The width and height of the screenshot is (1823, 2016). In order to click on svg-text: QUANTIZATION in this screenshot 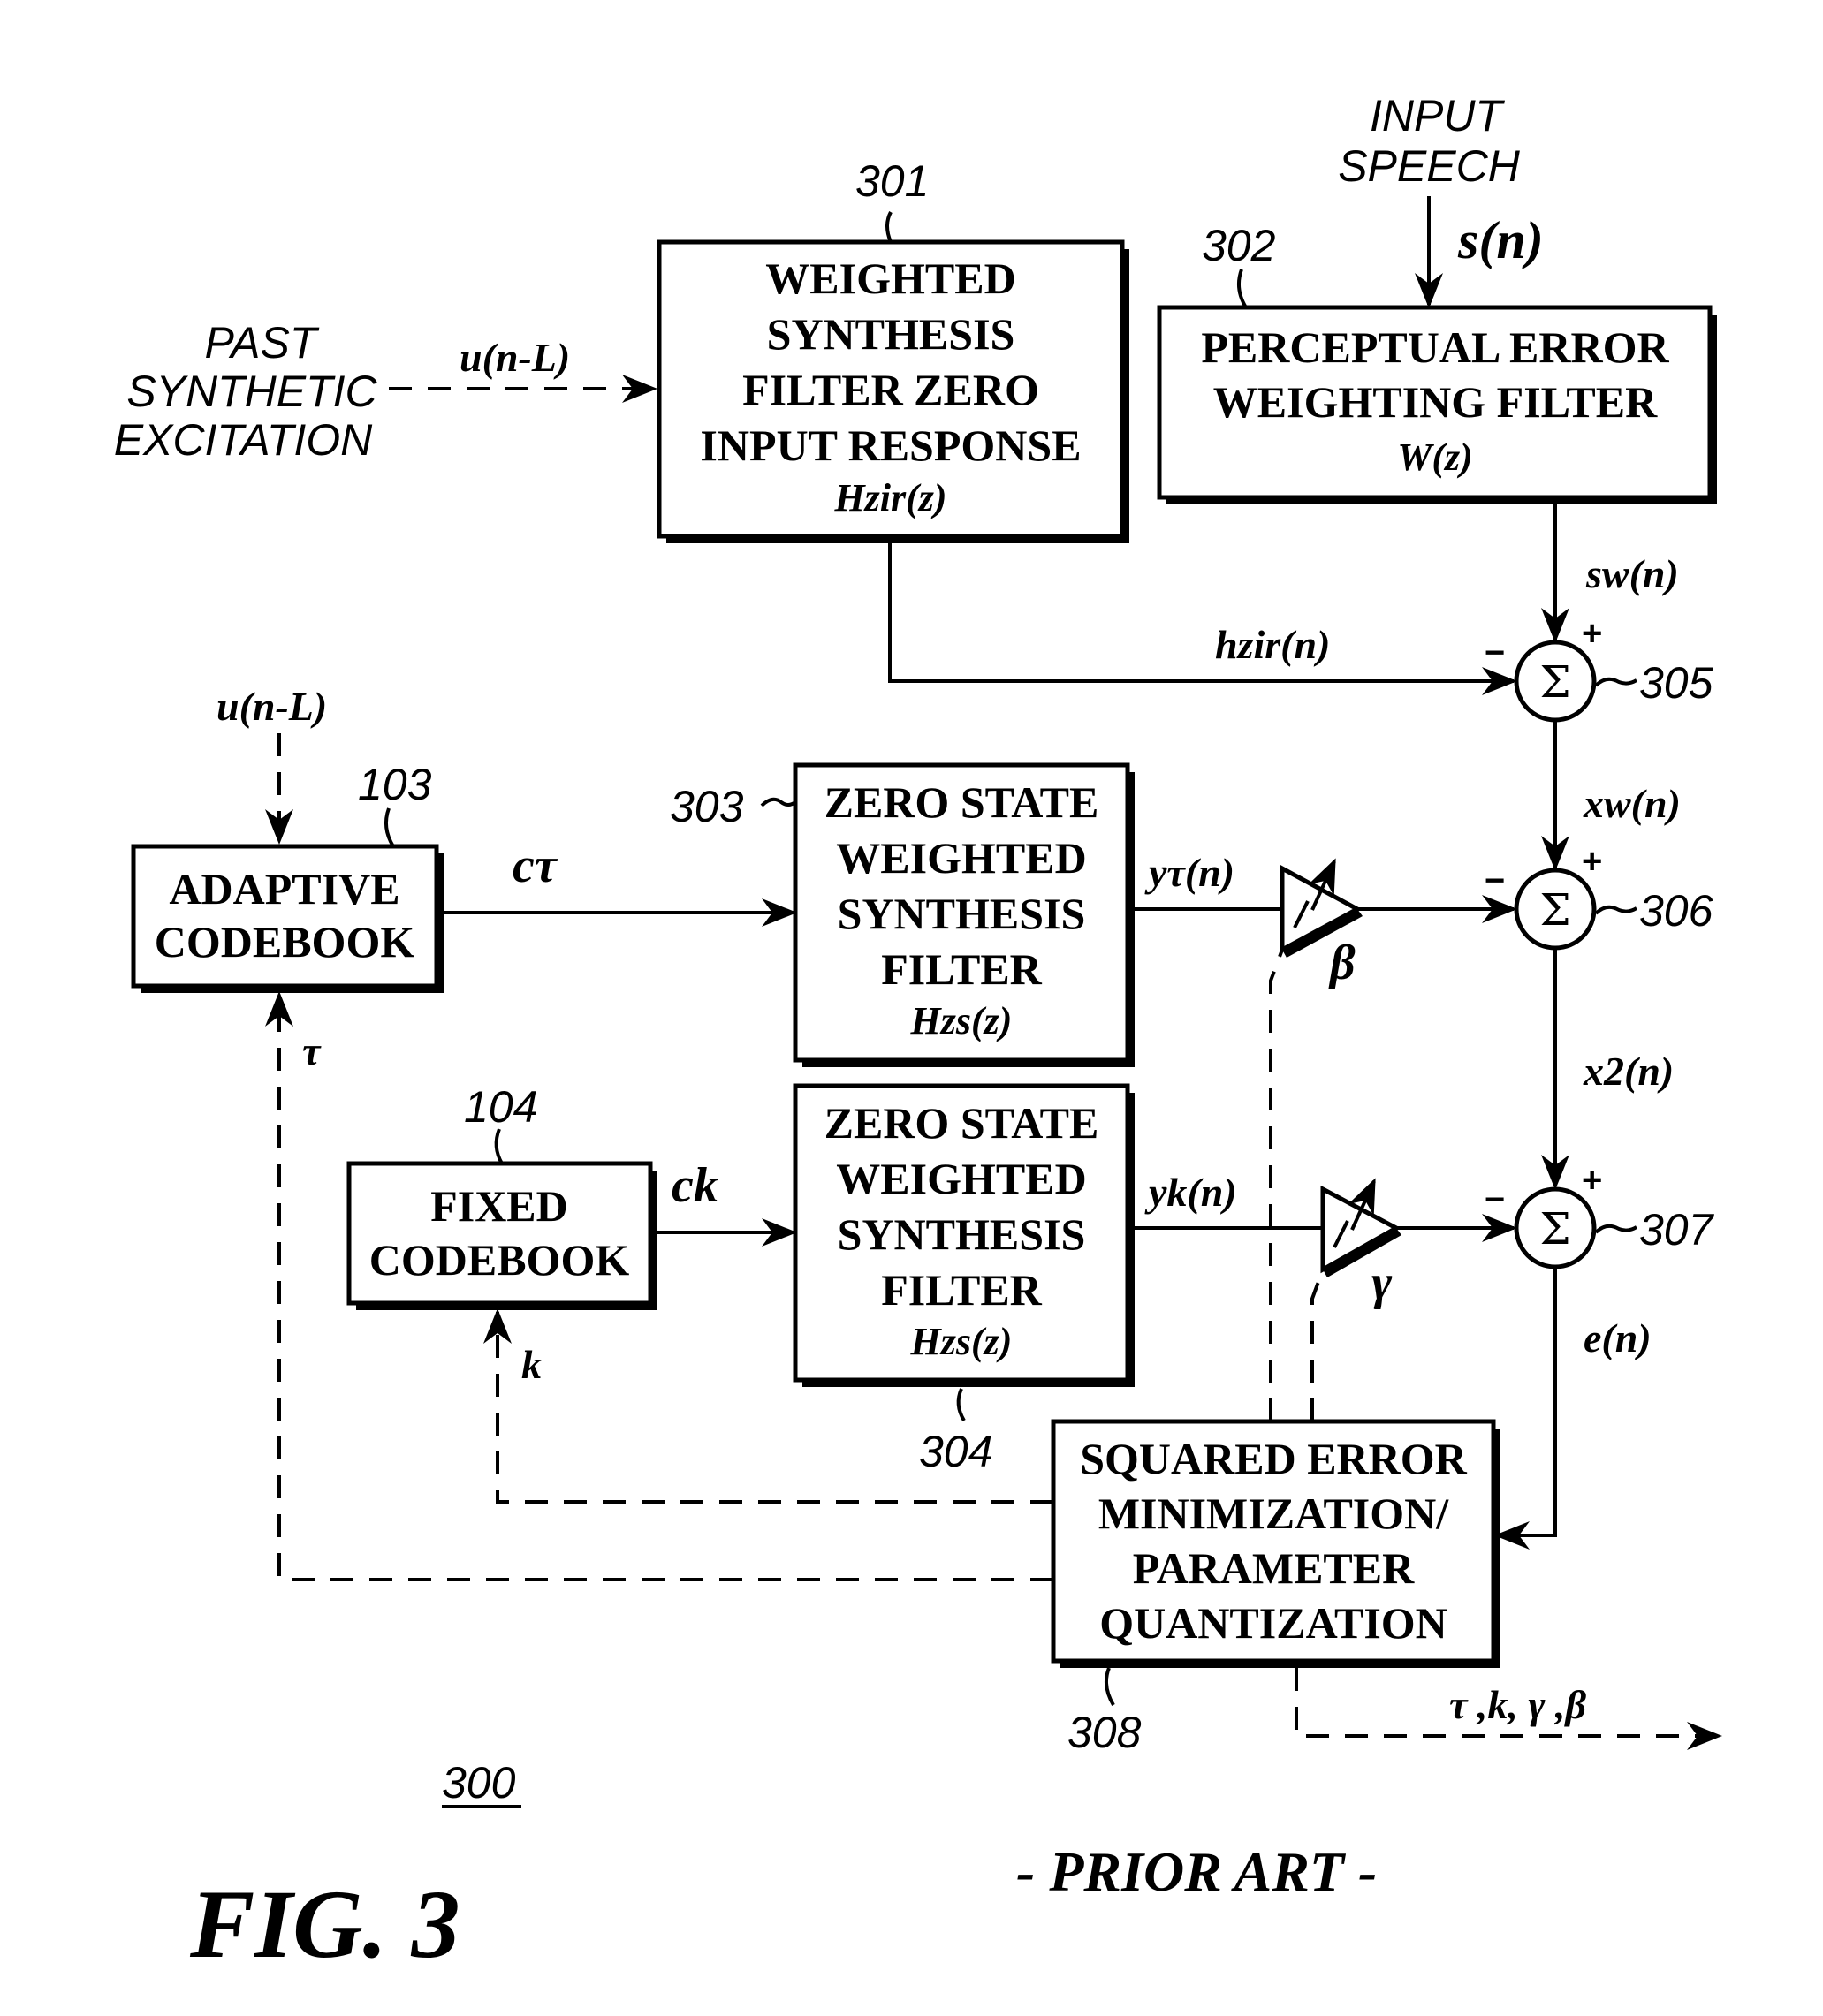, I will do `click(1273, 1623)`.